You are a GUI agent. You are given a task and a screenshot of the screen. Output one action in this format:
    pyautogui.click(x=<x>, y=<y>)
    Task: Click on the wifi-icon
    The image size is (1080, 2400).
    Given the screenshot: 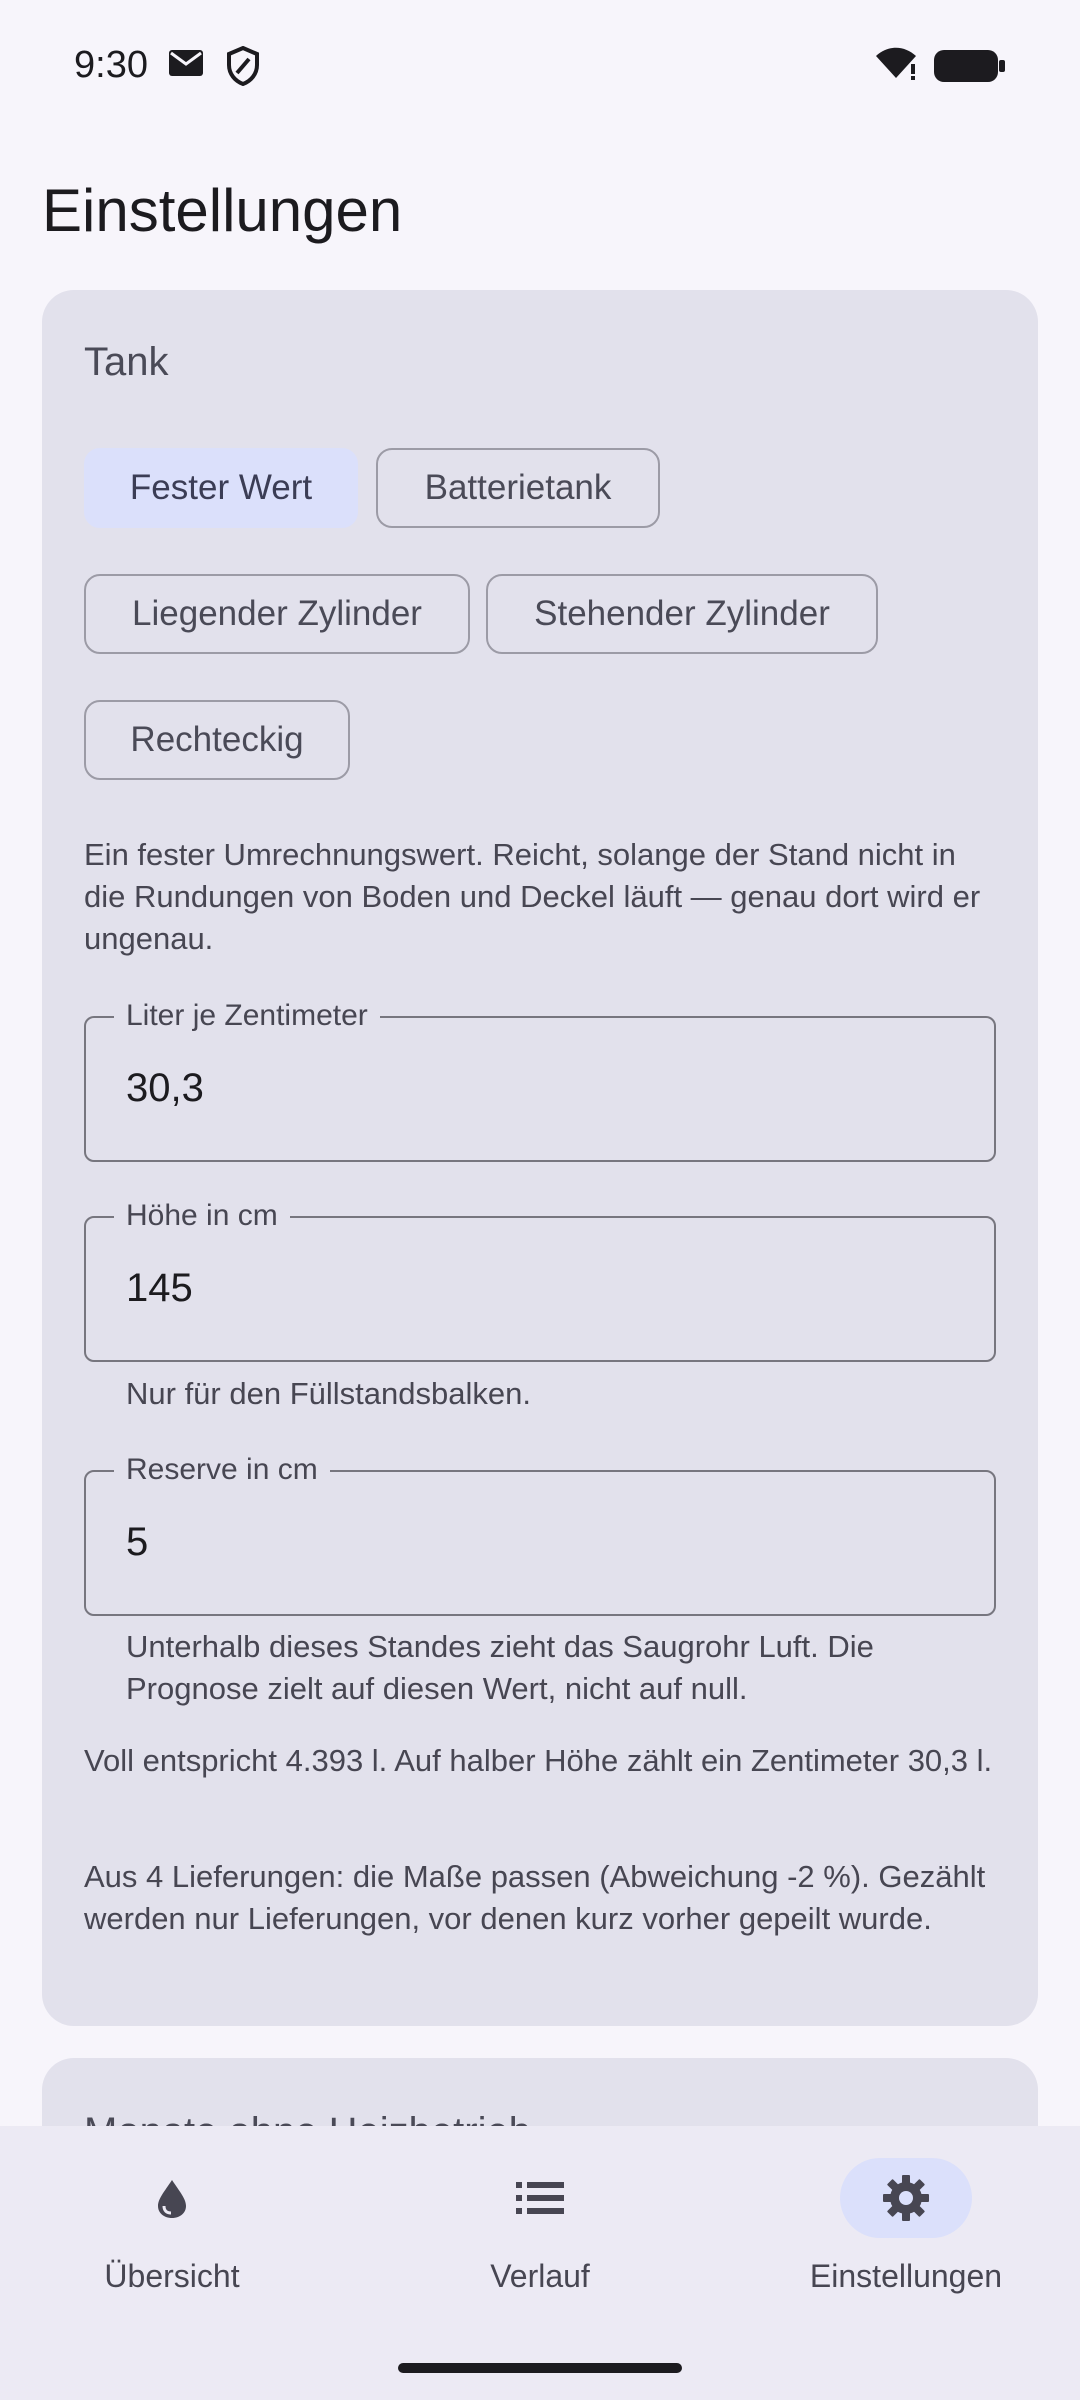 What is the action you would take?
    pyautogui.click(x=896, y=65)
    